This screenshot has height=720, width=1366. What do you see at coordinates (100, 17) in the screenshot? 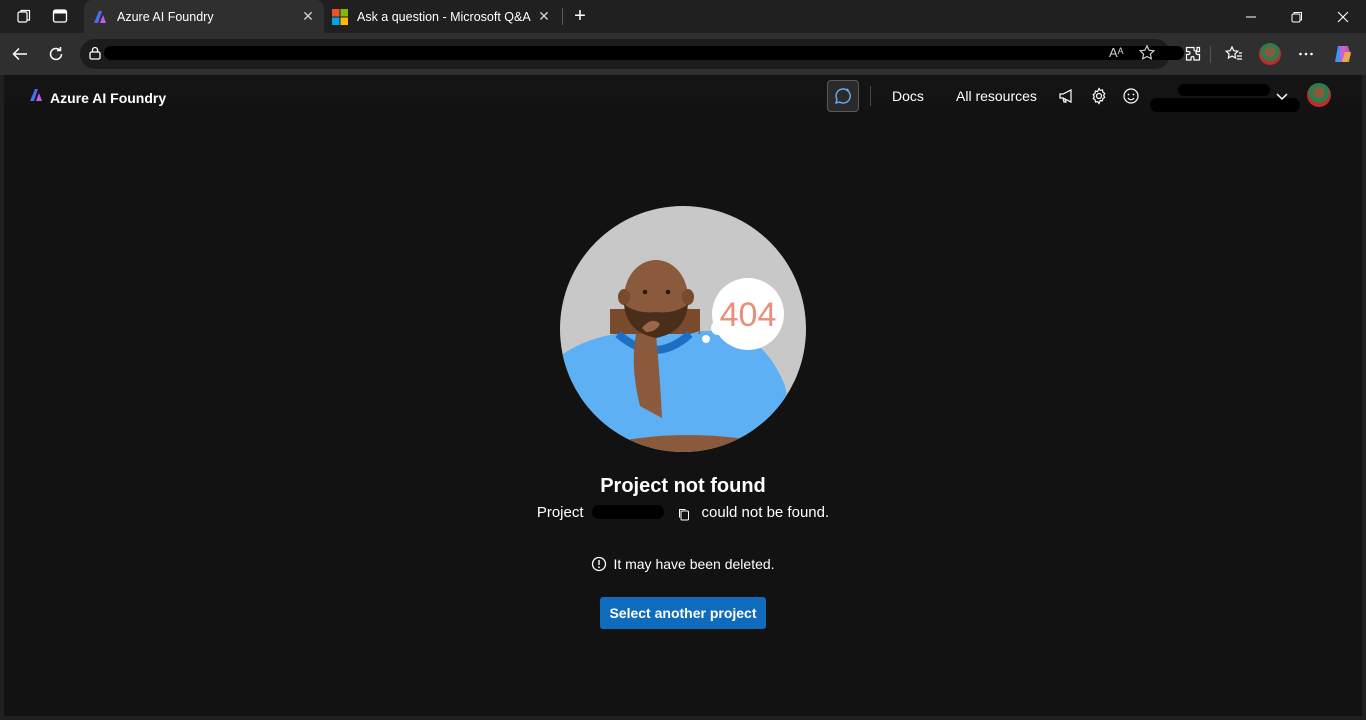
I see `azure-ai-foundry-favicon-icon` at bounding box center [100, 17].